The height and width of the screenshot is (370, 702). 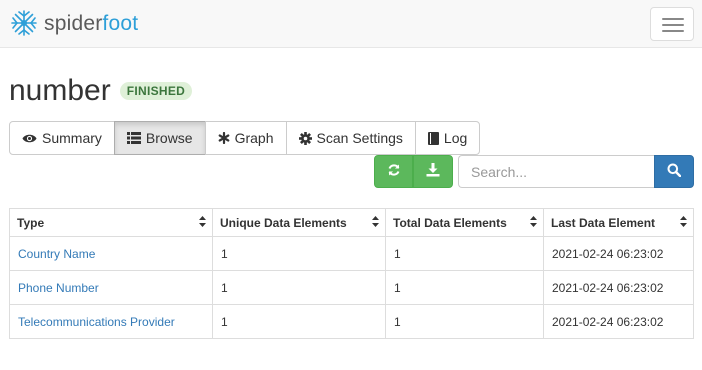 I want to click on refresh-button, so click(x=393, y=171).